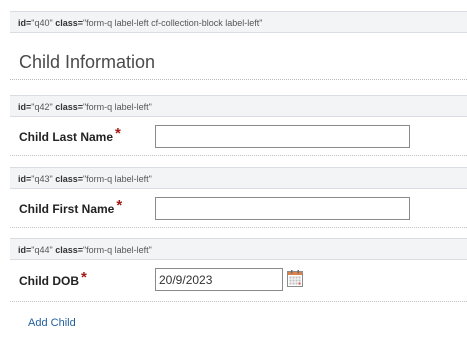 The height and width of the screenshot is (341, 467). I want to click on field-debug-bar-first-name: id="q43" class="form-q label-left", so click(238, 178).